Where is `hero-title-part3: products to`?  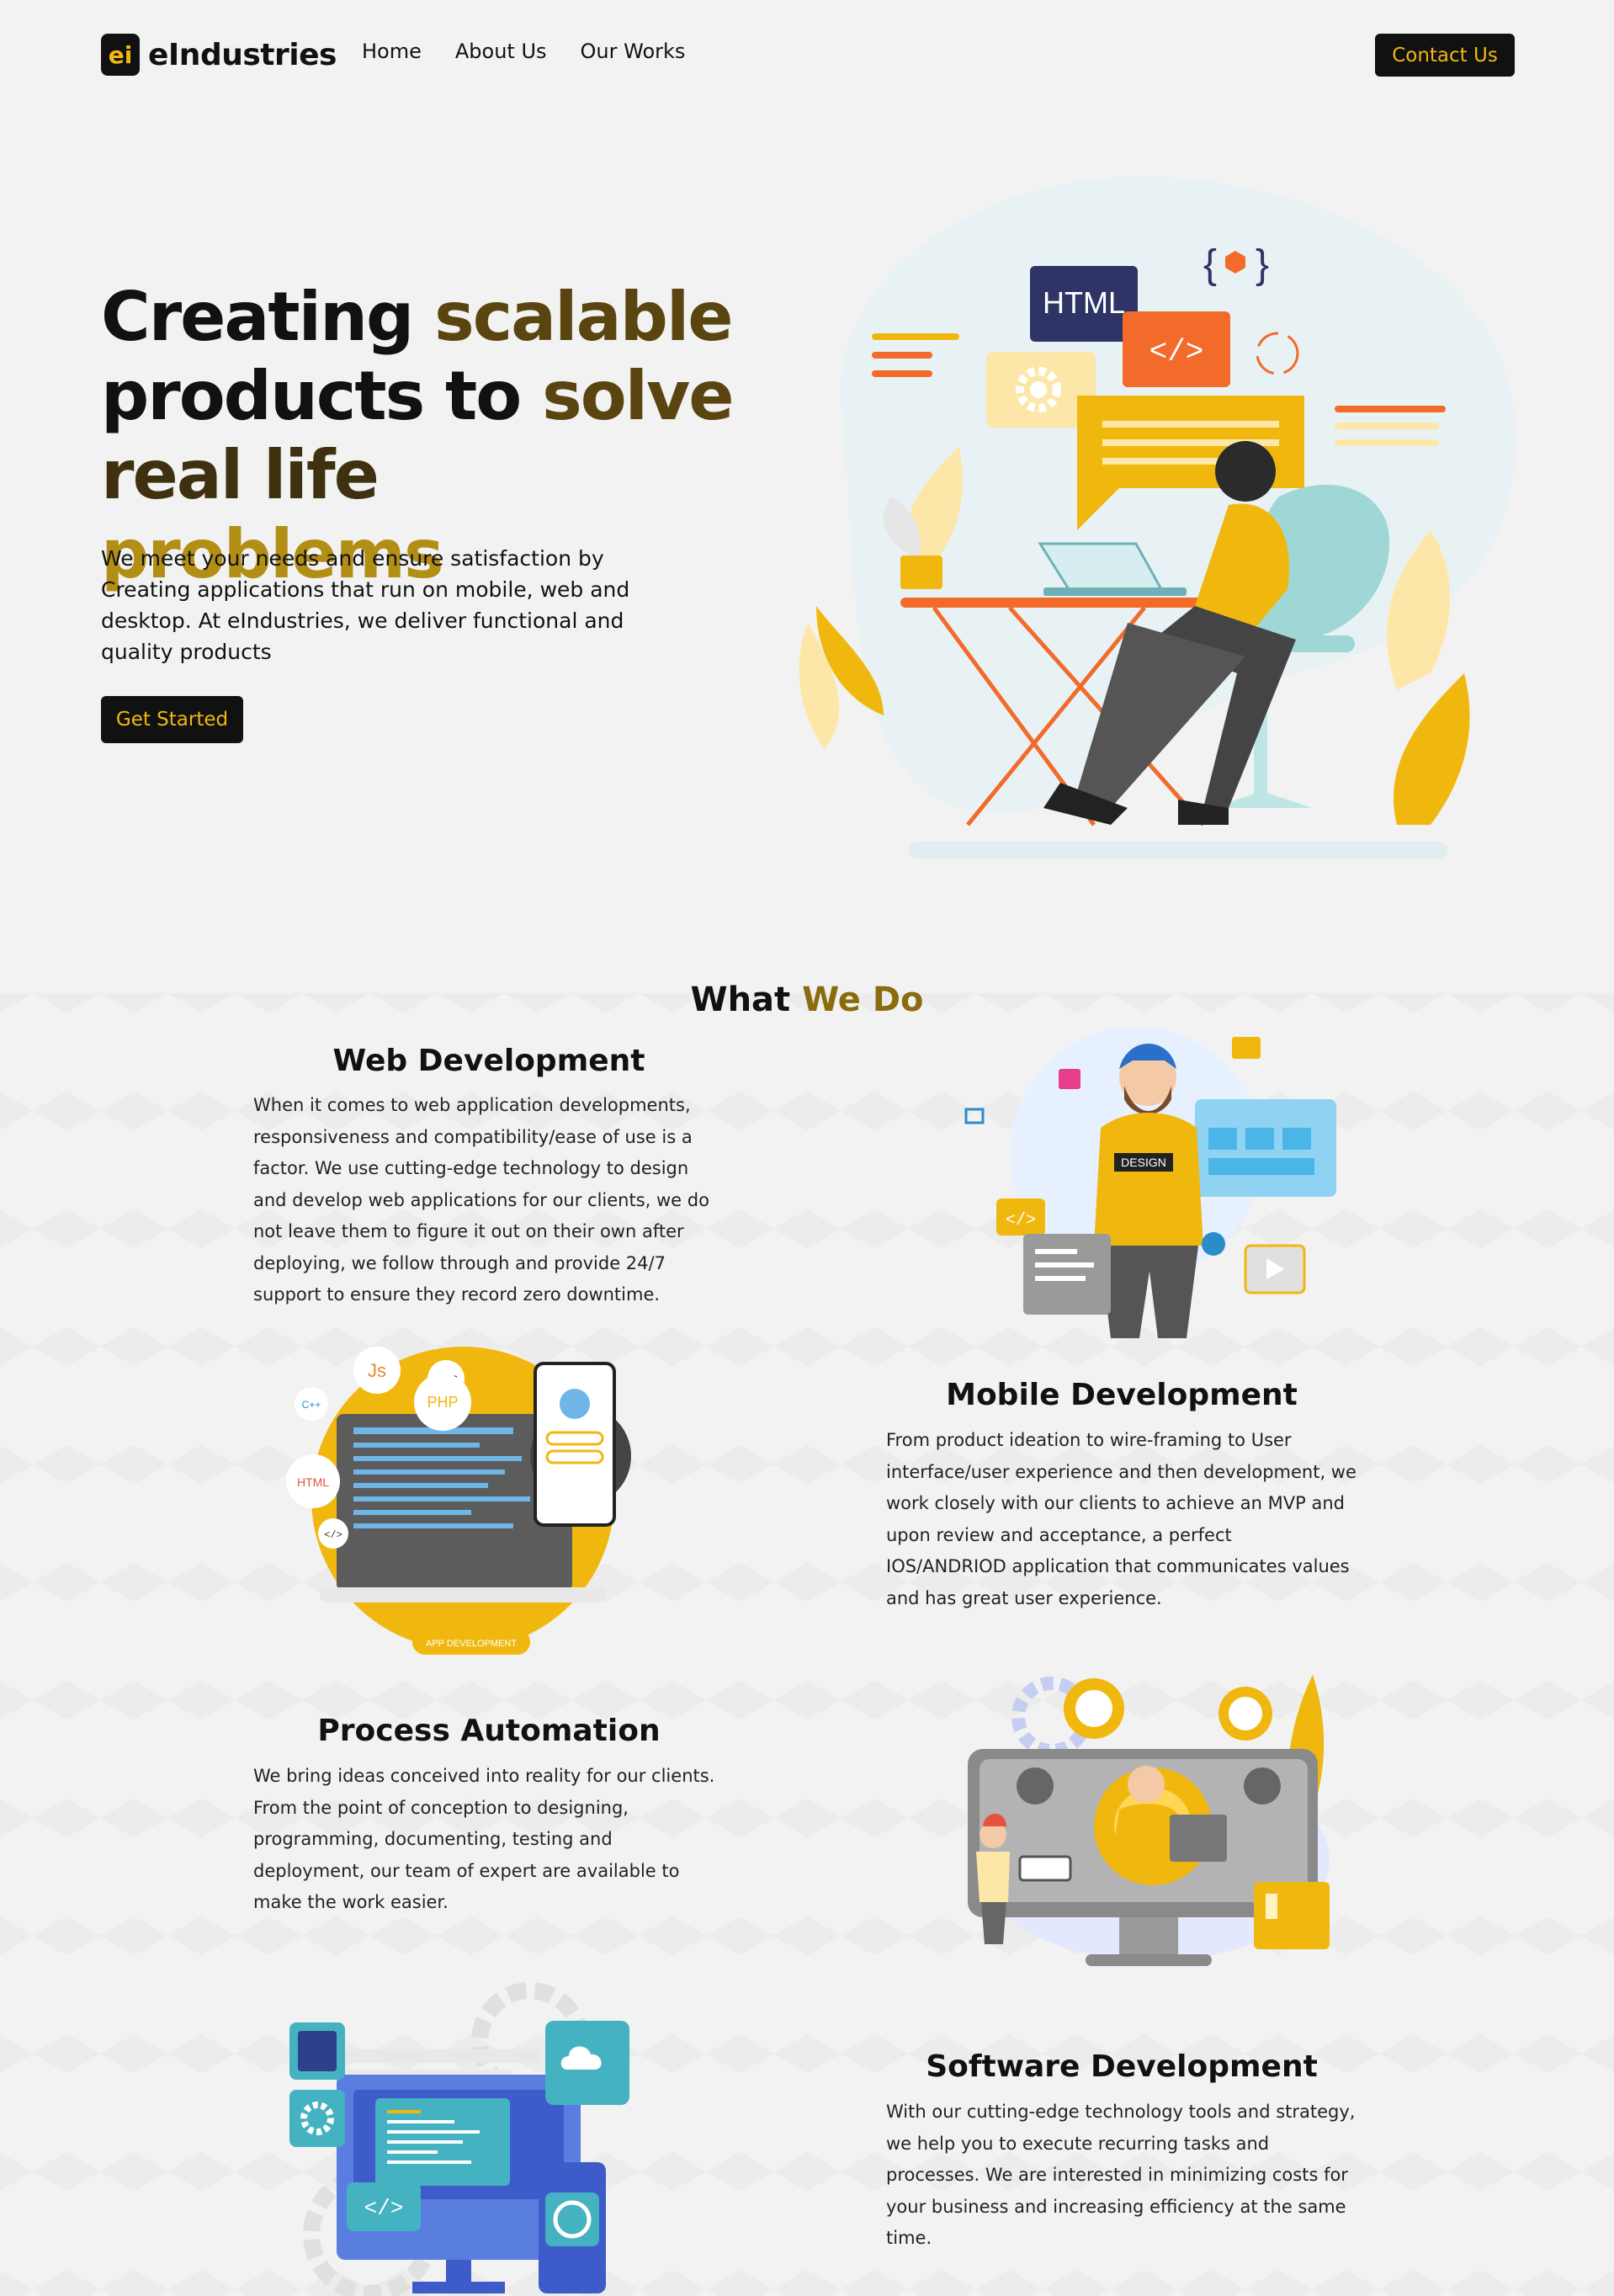 hero-title-part3: products to is located at coordinates (322, 396).